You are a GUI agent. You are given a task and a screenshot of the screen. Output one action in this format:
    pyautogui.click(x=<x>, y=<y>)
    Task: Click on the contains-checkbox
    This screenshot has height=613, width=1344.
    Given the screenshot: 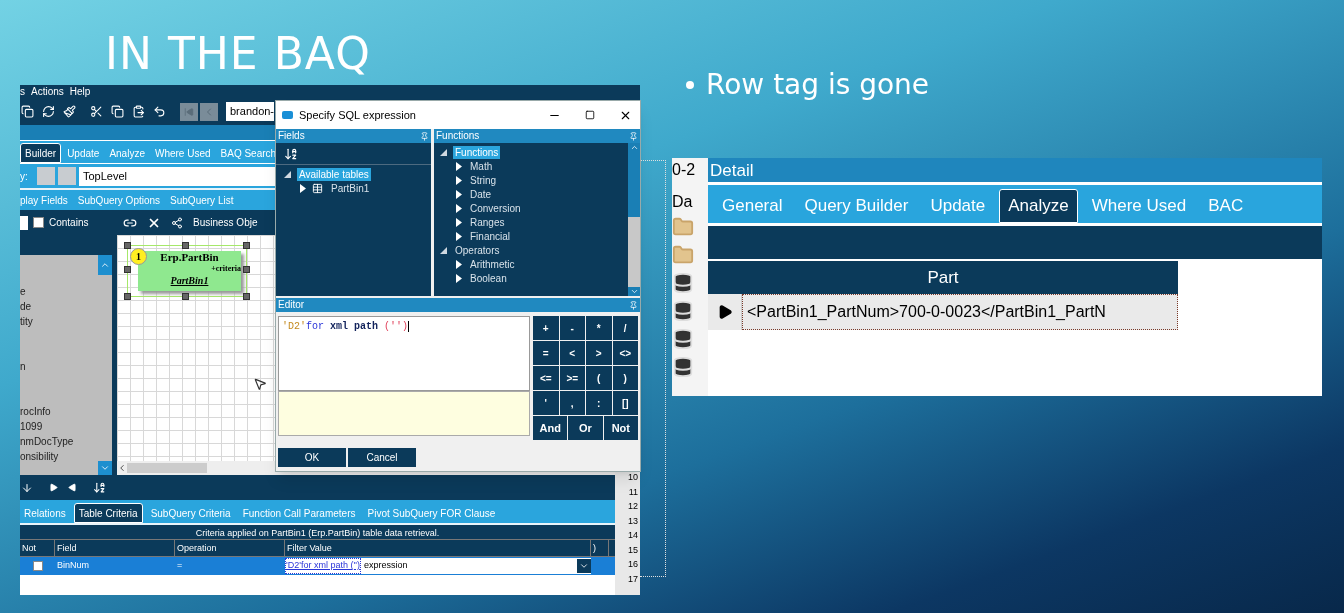 What is the action you would take?
    pyautogui.click(x=38, y=222)
    